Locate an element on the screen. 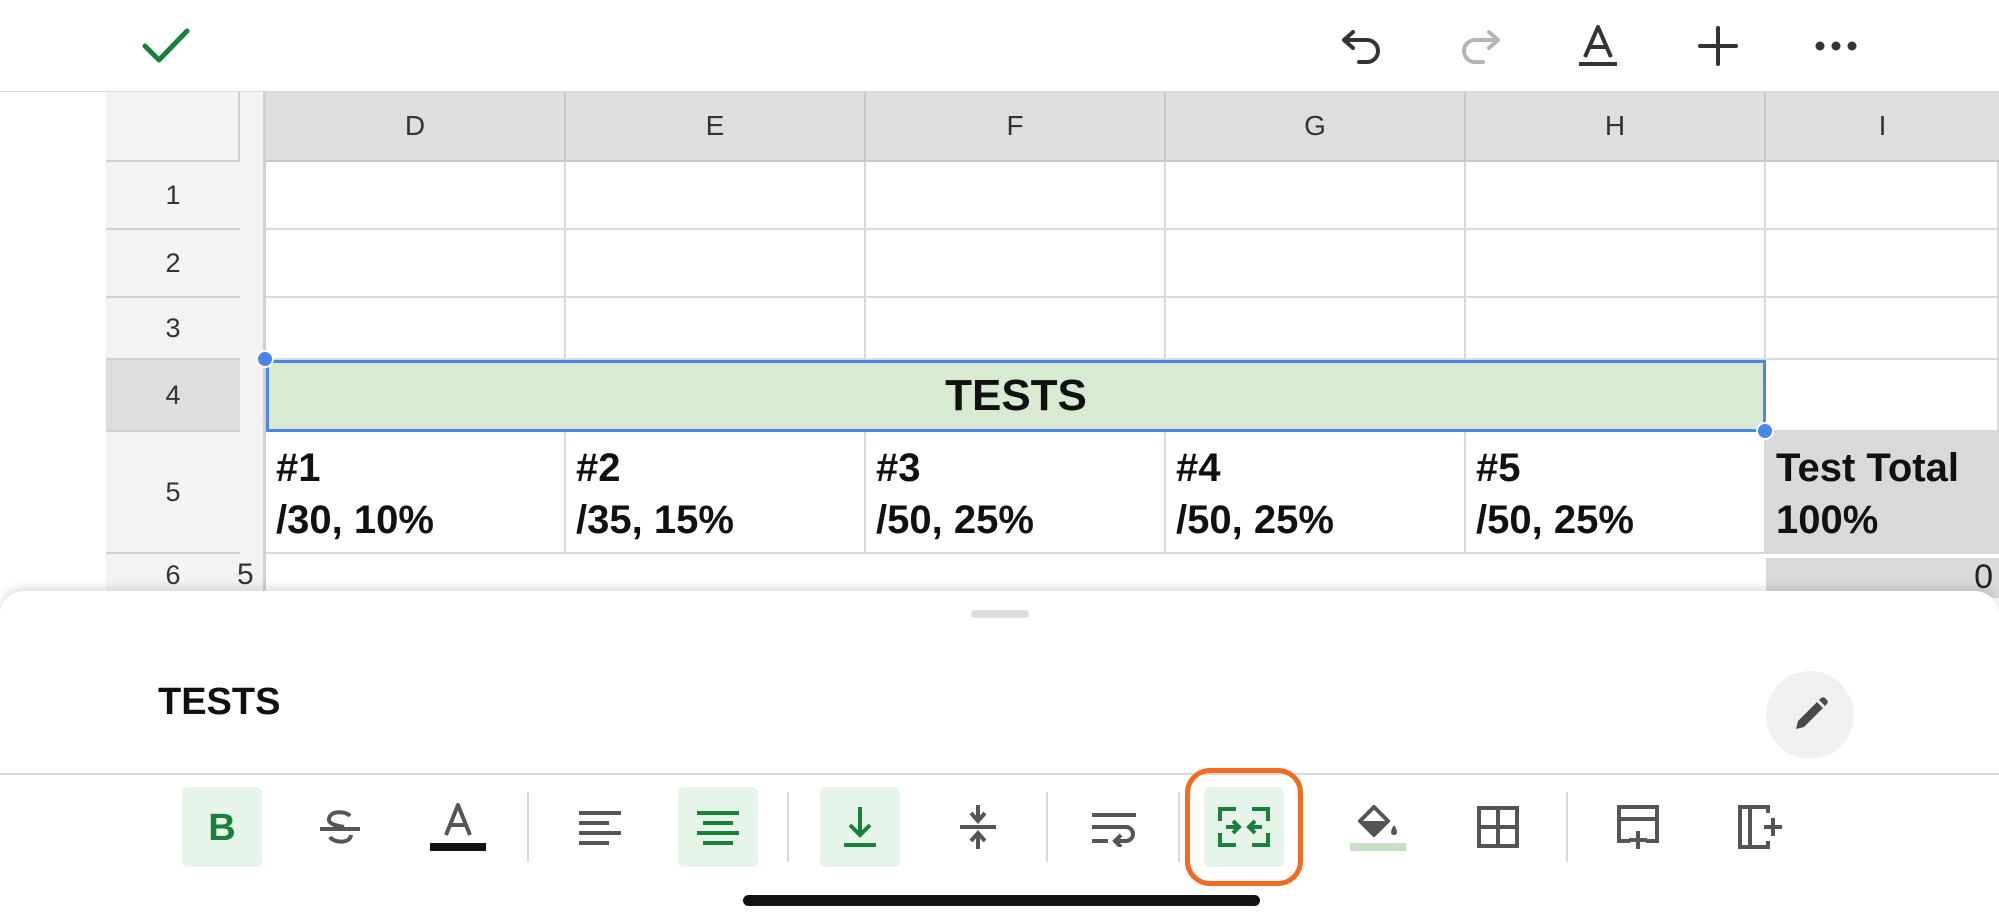  home-indicator is located at coordinates (1001, 900).